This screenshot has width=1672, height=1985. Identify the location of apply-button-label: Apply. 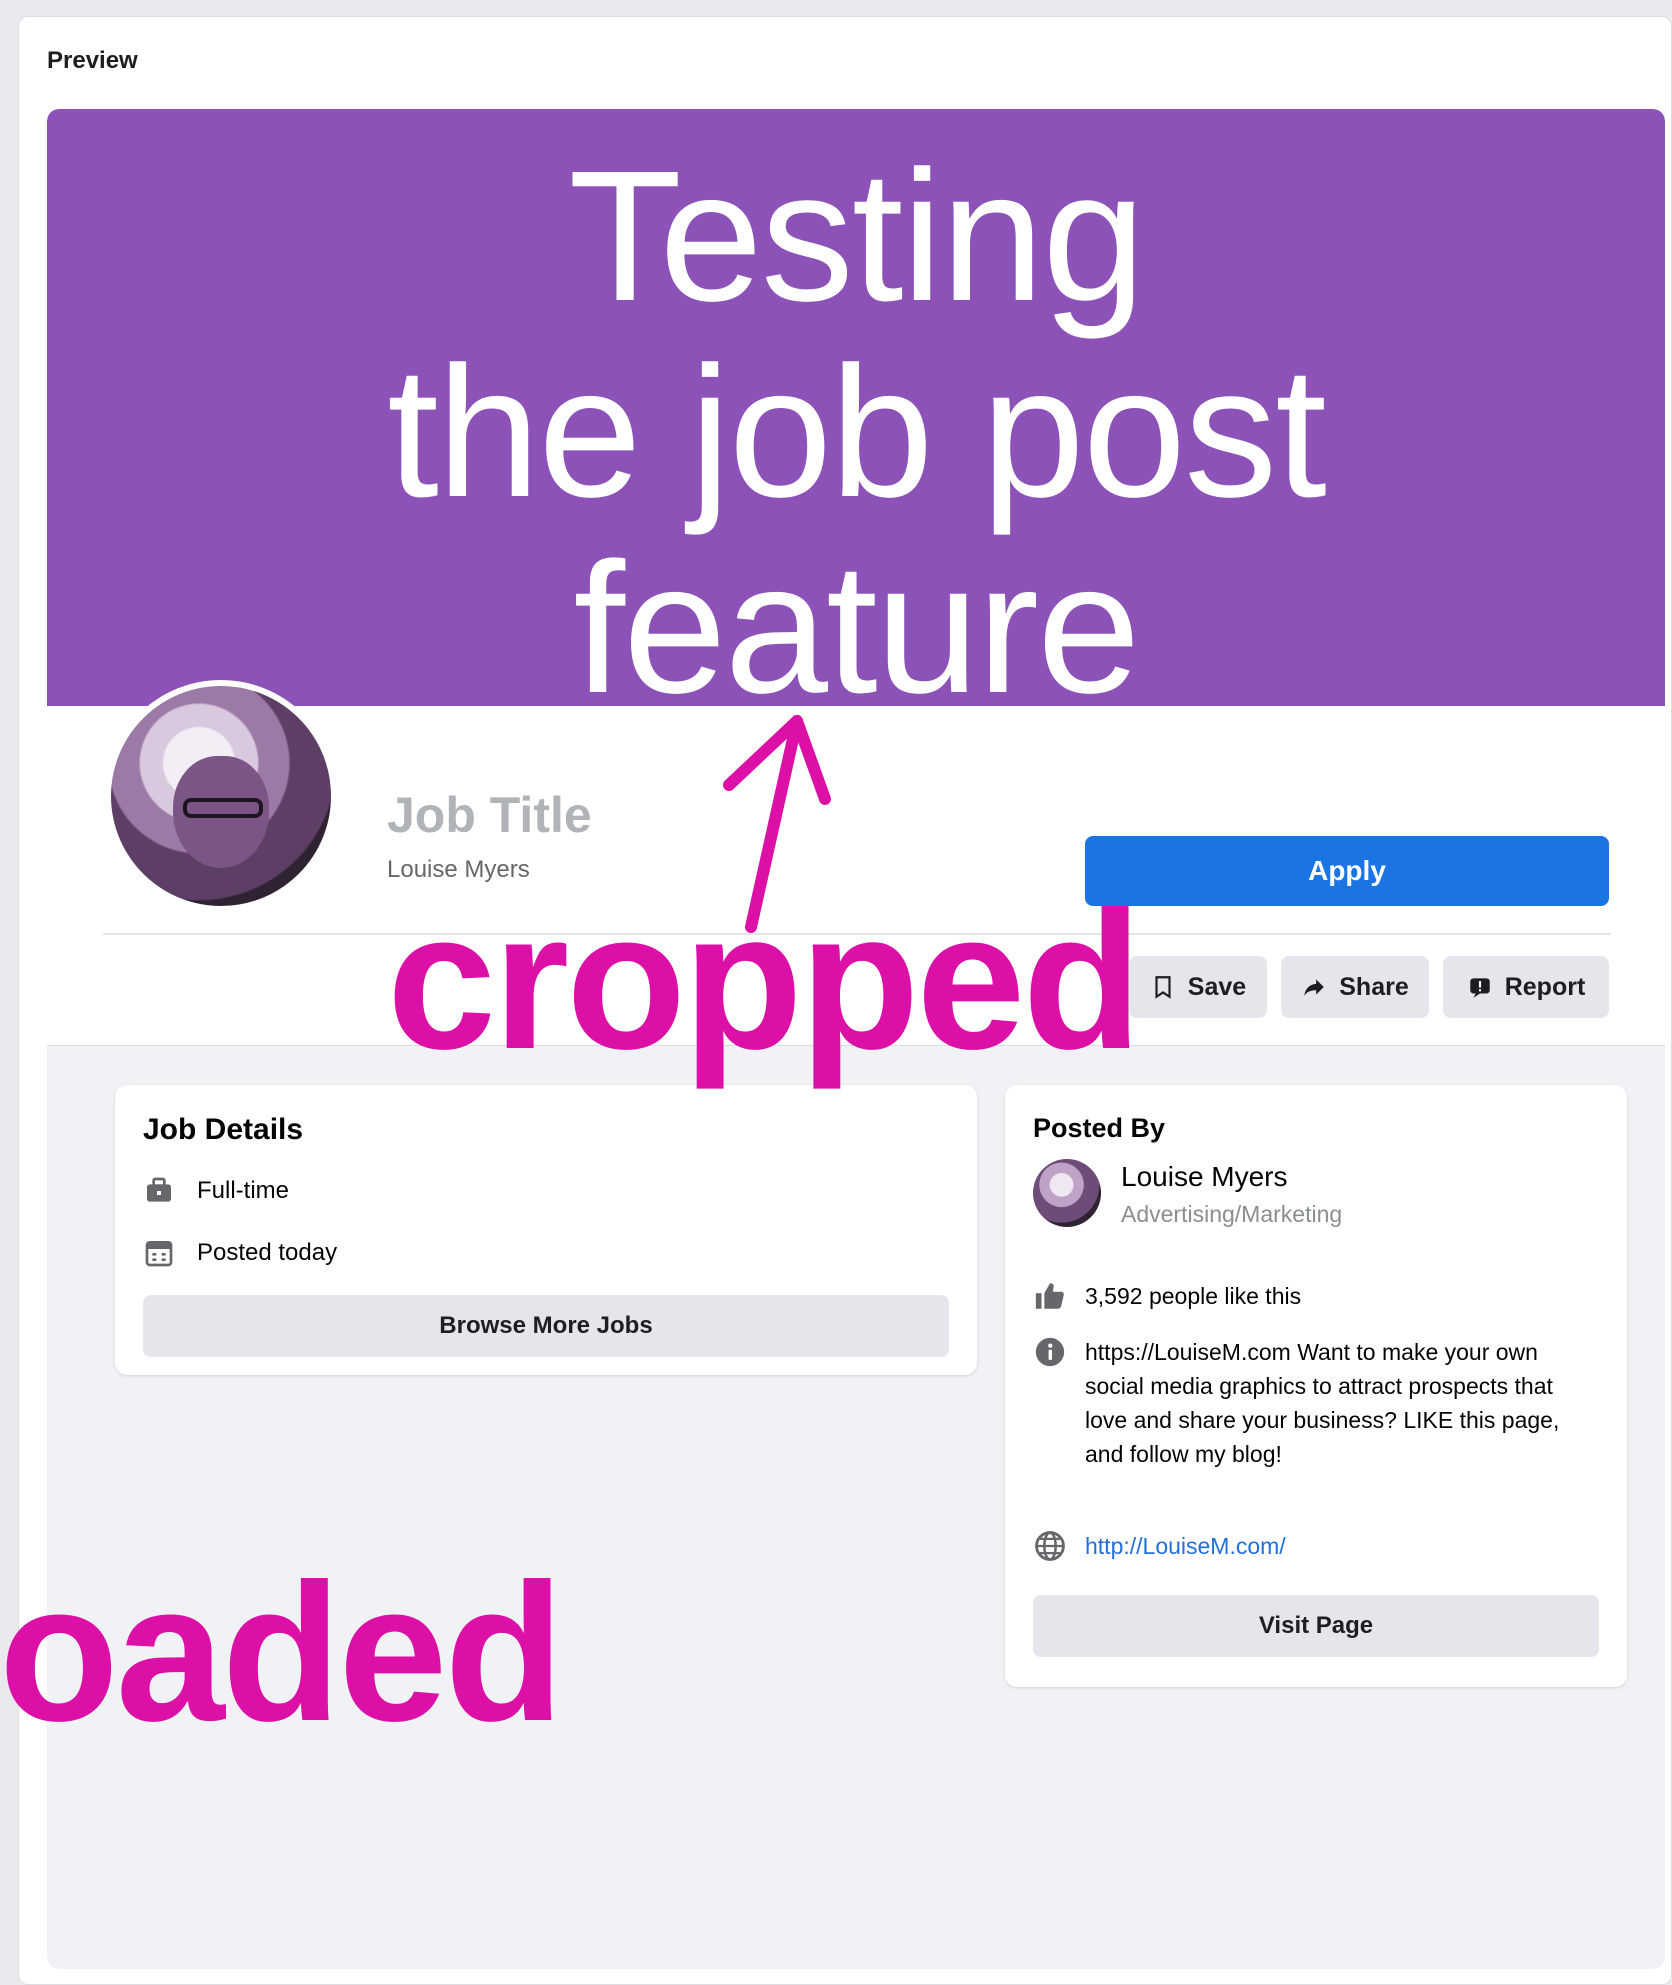
(1347, 870).